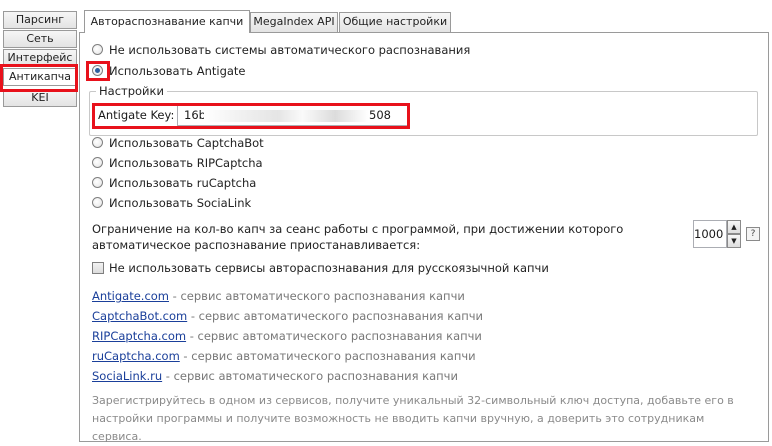 This screenshot has width=772, height=446. Describe the element at coordinates (139, 316) in the screenshot. I see `captchabot-link: CaptchaBot.com` at that location.